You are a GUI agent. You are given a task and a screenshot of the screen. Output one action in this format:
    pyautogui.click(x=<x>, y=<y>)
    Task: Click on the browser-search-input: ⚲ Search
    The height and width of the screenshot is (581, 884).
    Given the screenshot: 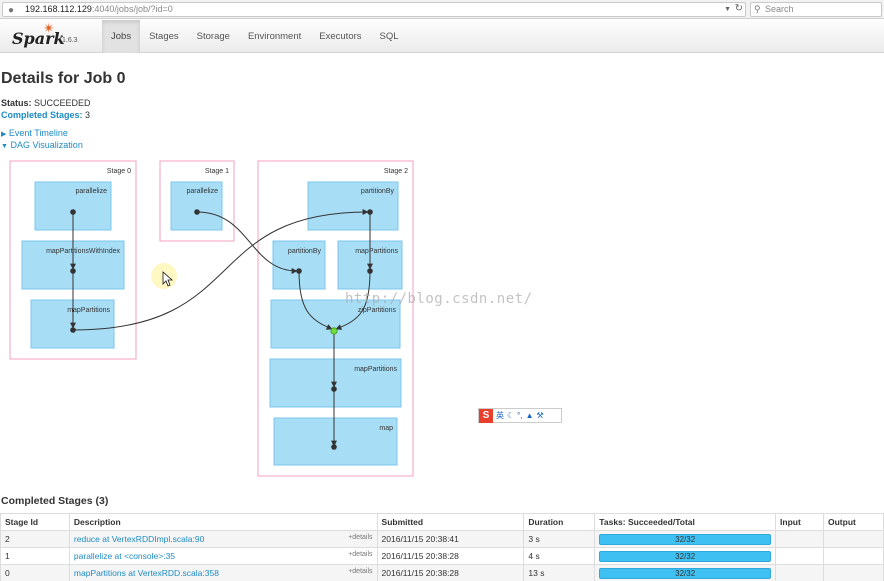 What is the action you would take?
    pyautogui.click(x=816, y=9)
    